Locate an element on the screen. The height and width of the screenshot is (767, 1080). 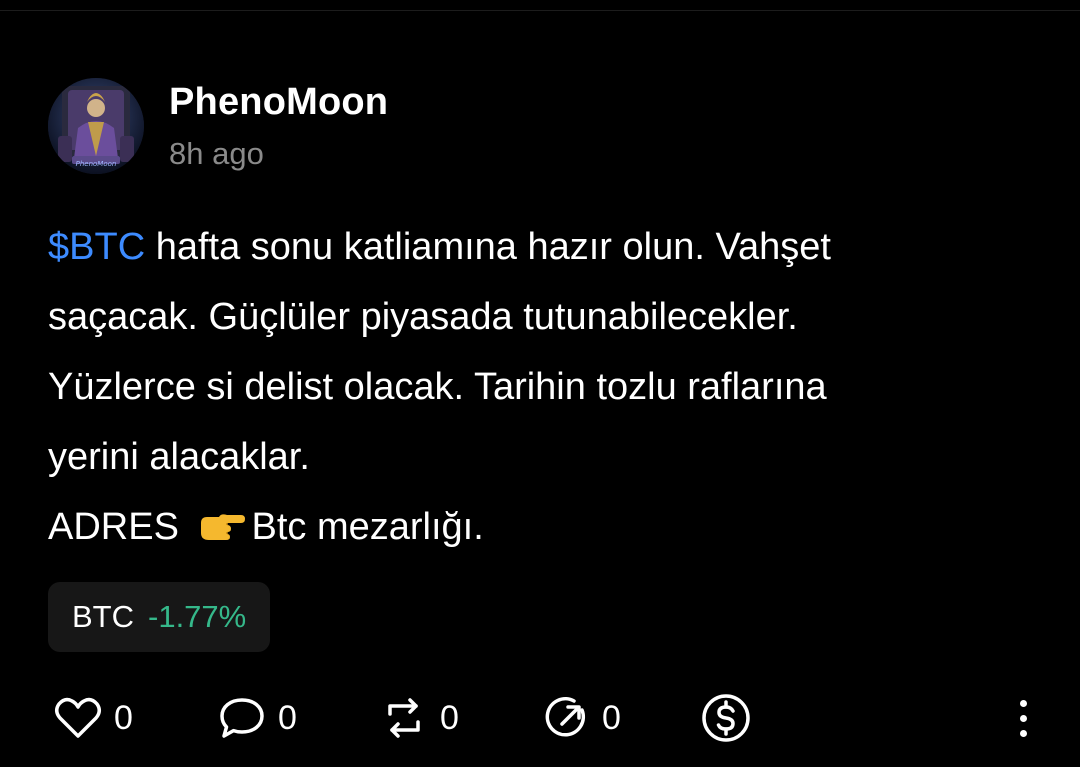
repost-count: 0 is located at coordinates (449, 718).